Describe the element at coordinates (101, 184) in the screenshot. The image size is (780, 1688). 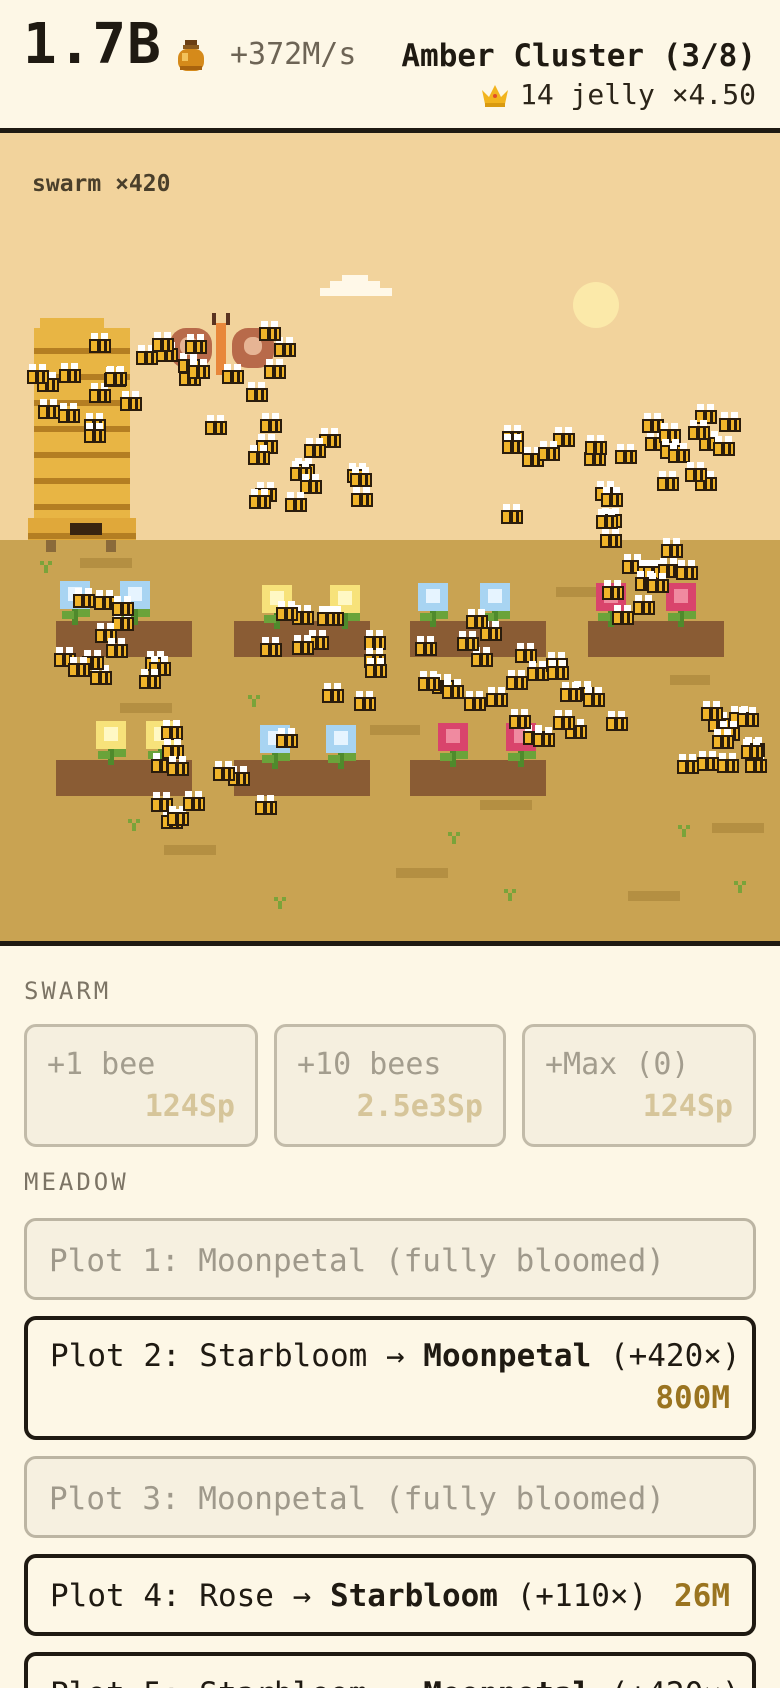
I see `swarm-count-label: swarm ×420` at that location.